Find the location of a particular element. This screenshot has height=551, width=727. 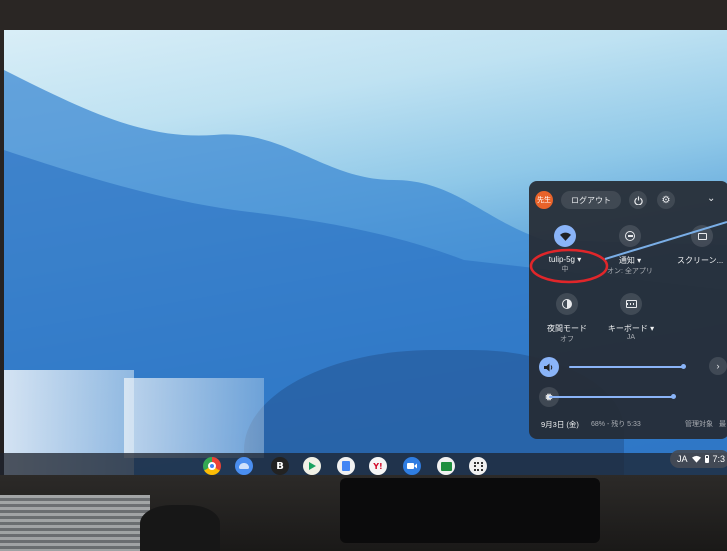

night-mode-toggle is located at coordinates (567, 304).